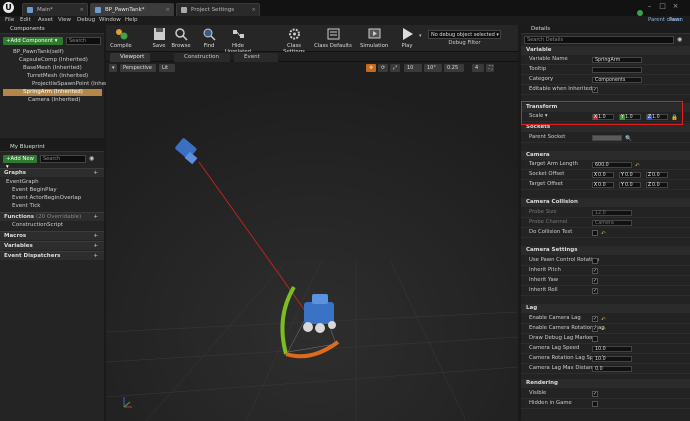  I want to click on tree-item-camera: Camera (Inherited), so click(52, 100).